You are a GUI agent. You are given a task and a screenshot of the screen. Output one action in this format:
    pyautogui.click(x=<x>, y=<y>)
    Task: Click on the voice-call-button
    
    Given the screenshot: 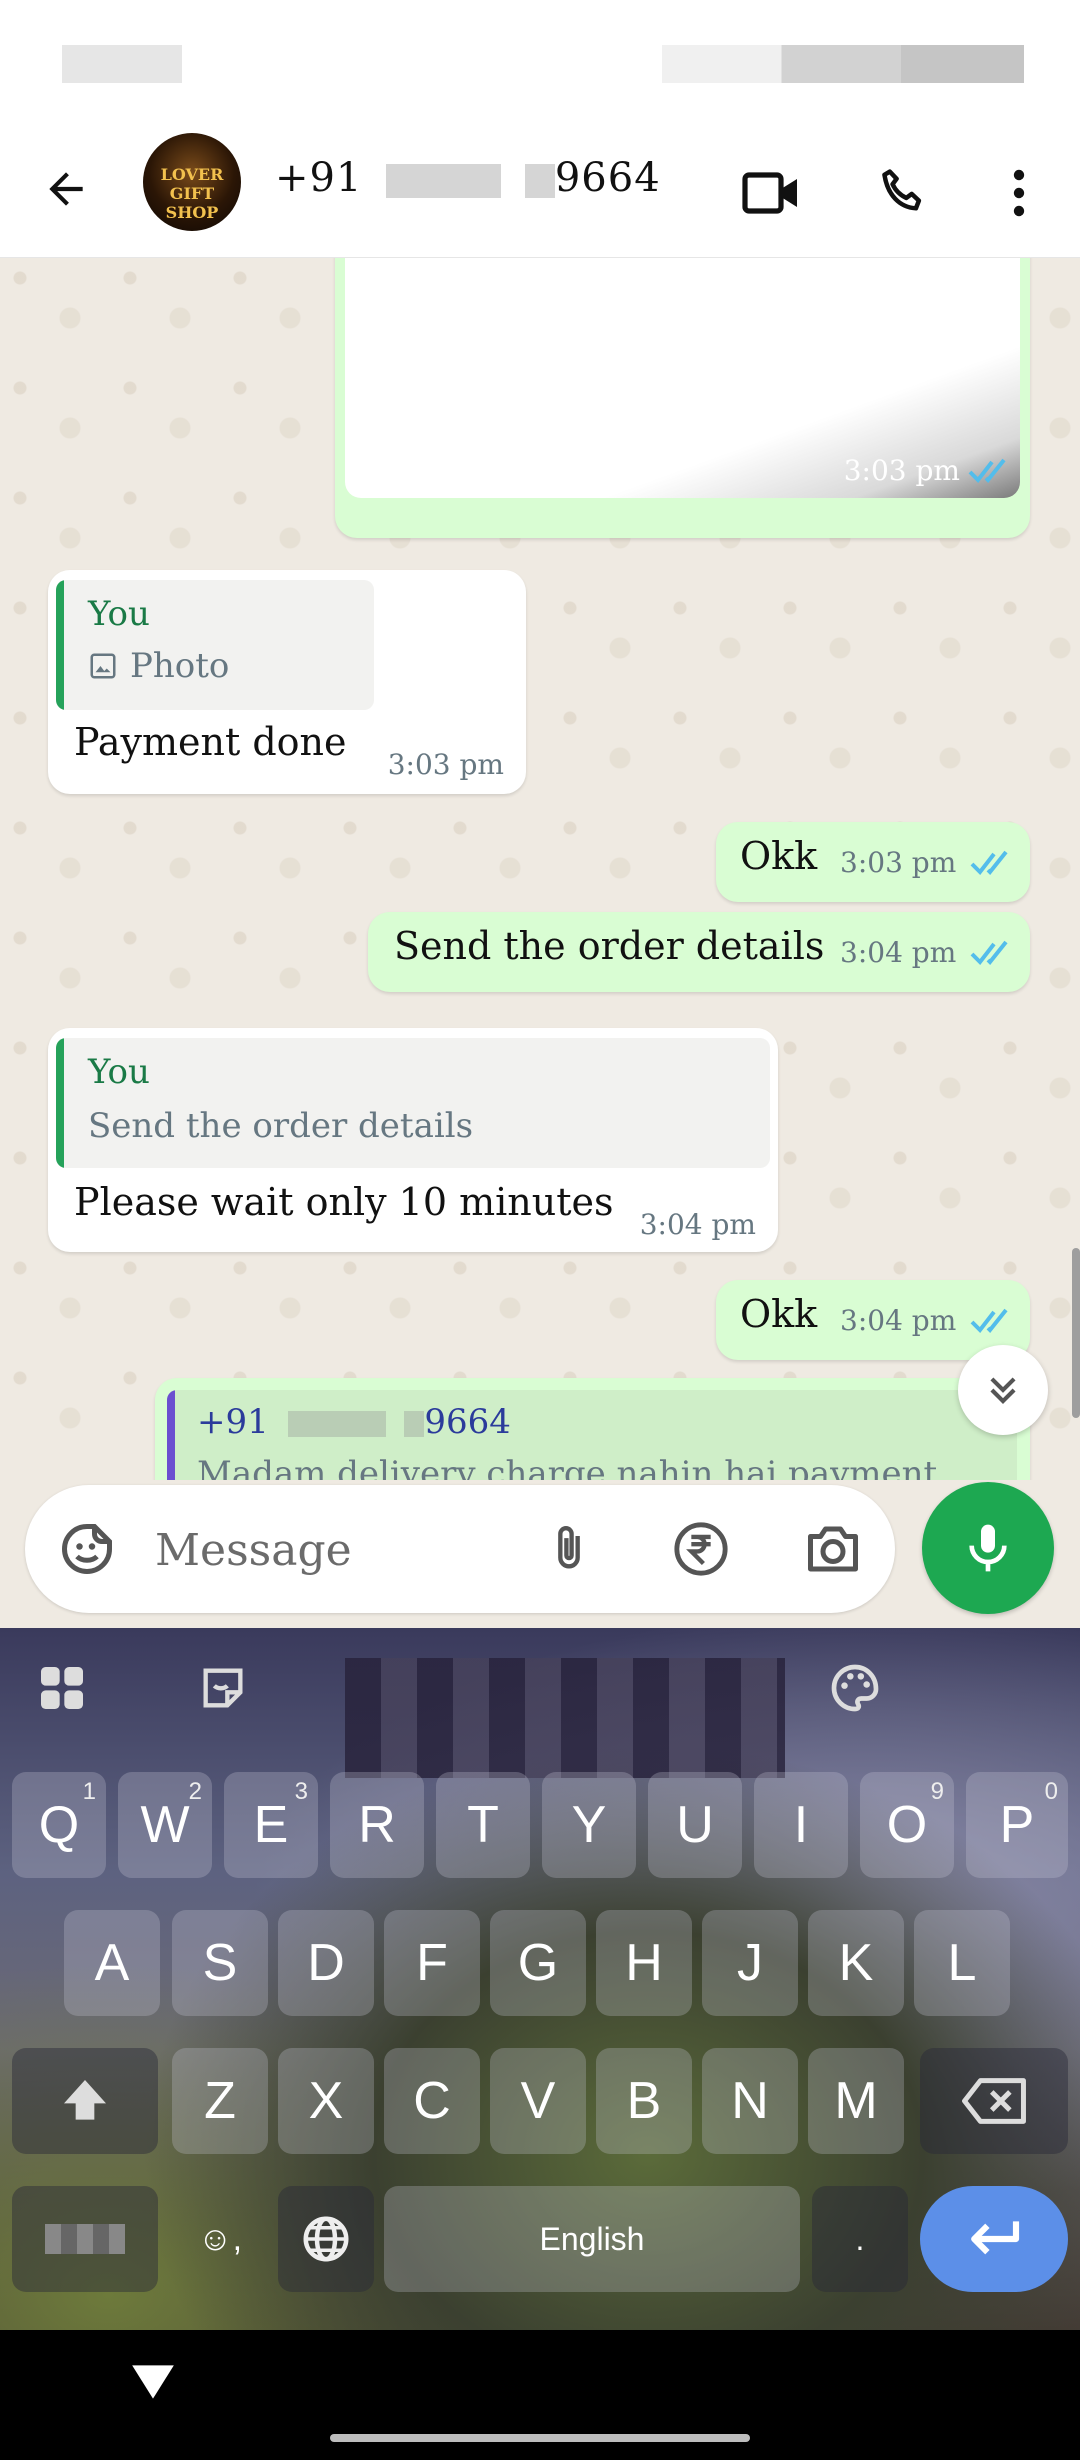 What is the action you would take?
    pyautogui.click(x=902, y=193)
    